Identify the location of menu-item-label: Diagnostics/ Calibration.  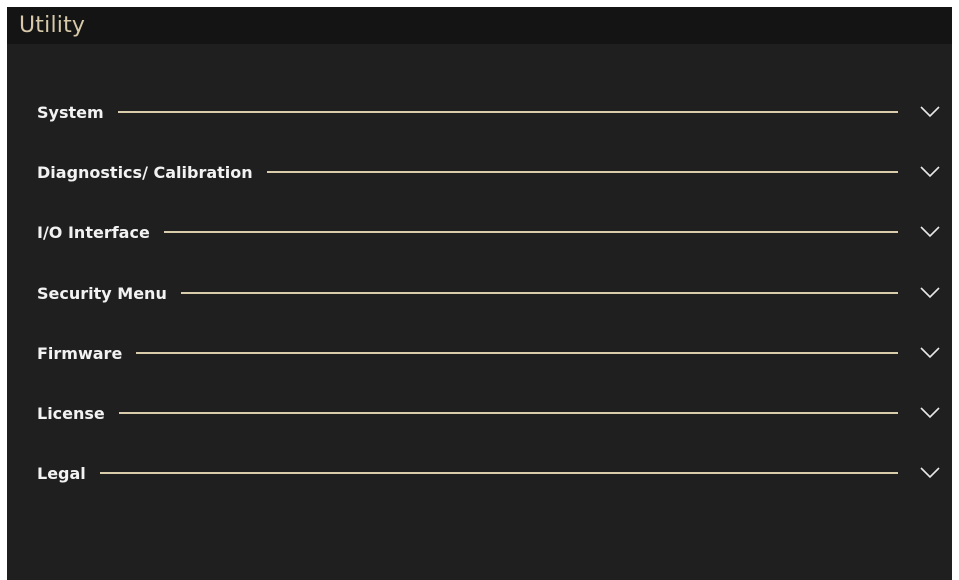
(145, 172).